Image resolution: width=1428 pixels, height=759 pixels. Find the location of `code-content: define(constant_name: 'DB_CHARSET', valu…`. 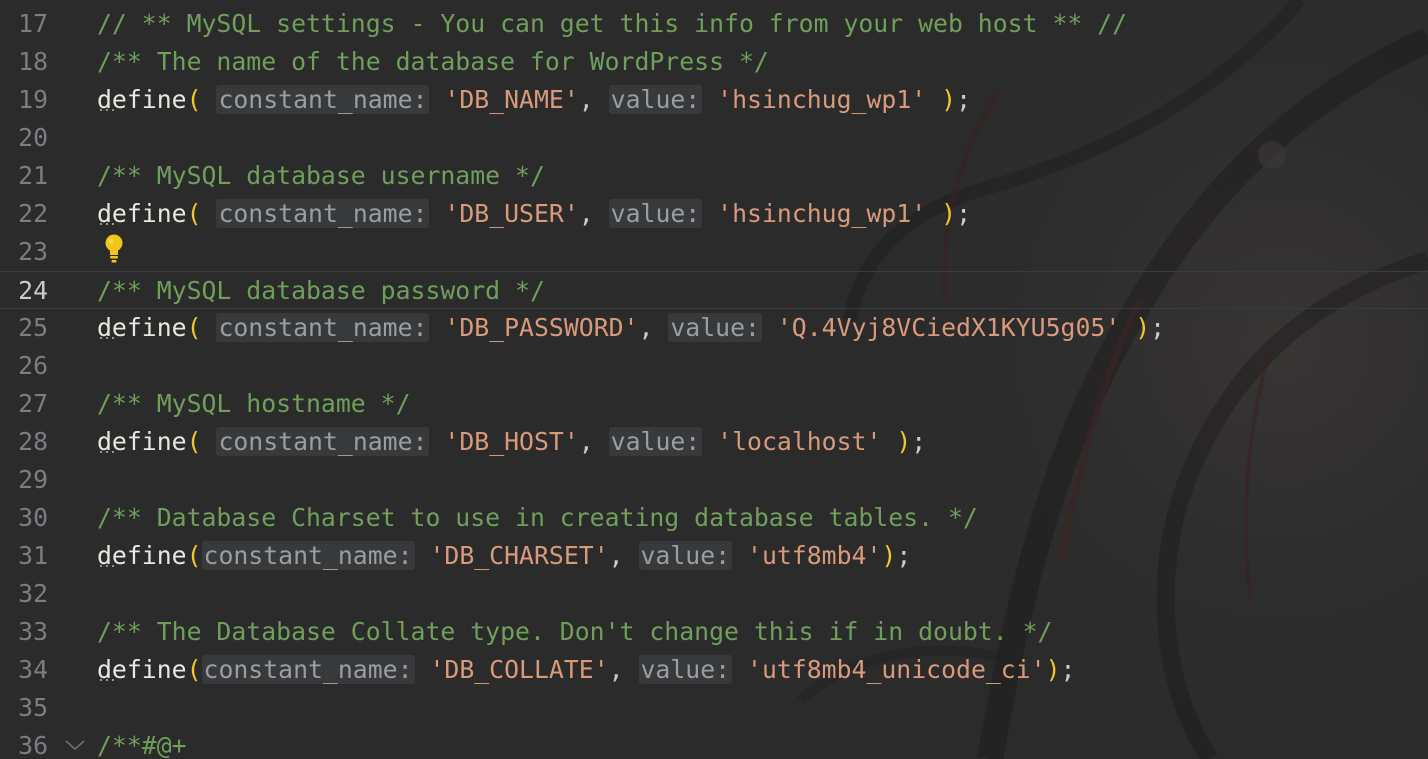

code-content: define(constant_name: 'DB_CHARSET', valu… is located at coordinates (504, 556).